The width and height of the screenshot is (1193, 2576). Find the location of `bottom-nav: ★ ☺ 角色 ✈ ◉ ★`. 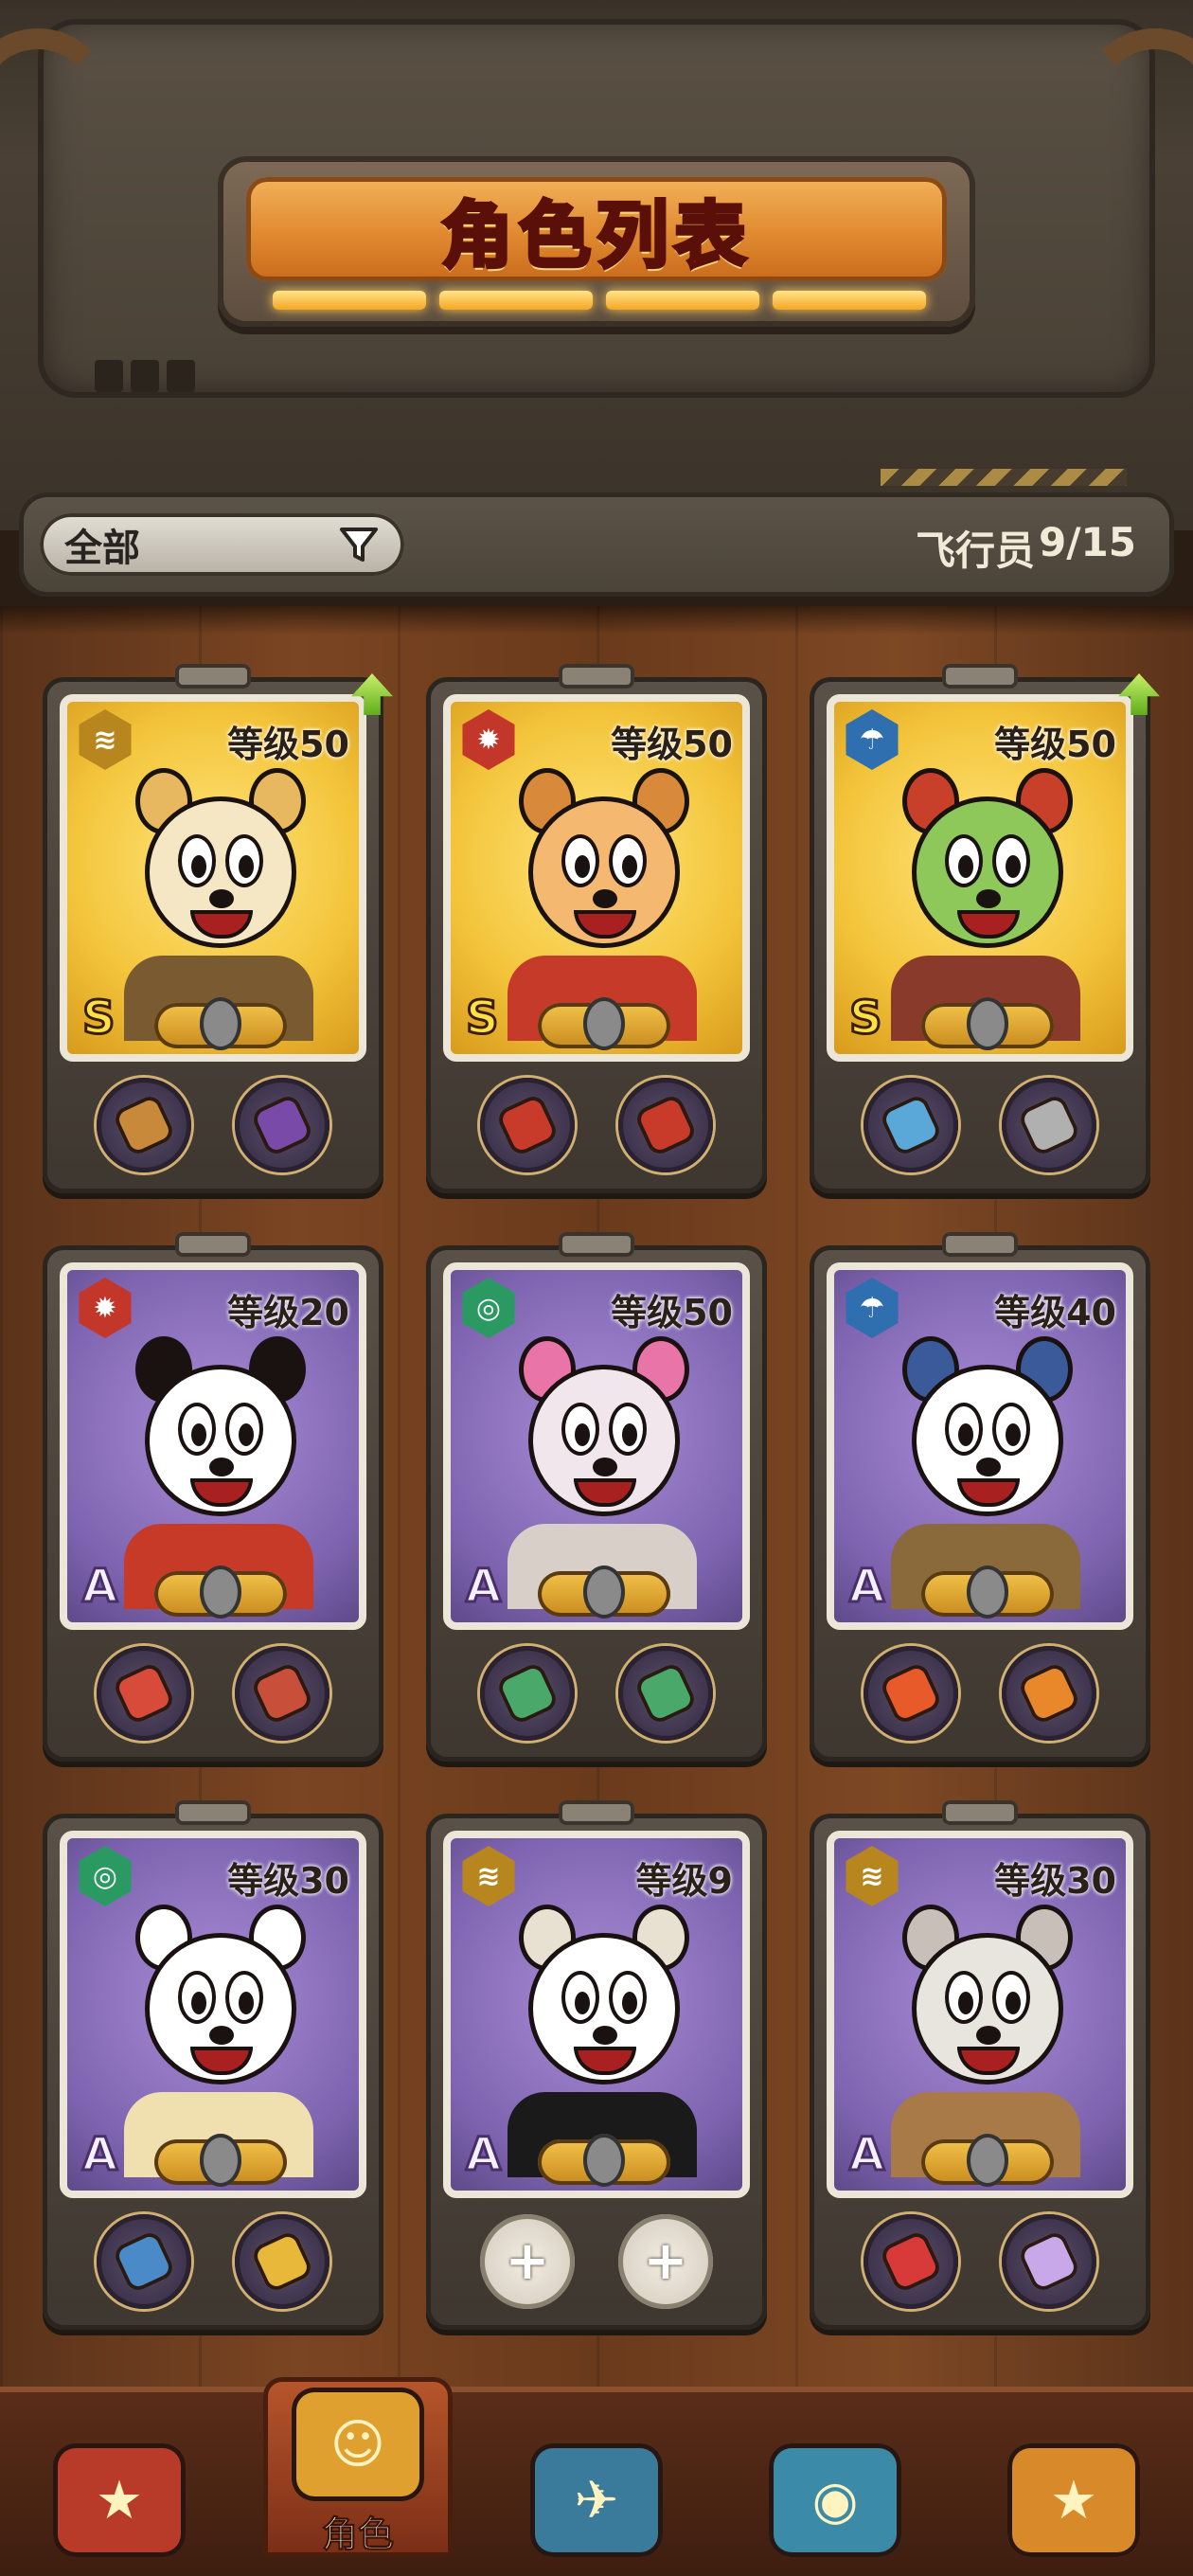

bottom-nav: ★ ☺ 角色 ✈ ◉ ★ is located at coordinates (596, 2476).